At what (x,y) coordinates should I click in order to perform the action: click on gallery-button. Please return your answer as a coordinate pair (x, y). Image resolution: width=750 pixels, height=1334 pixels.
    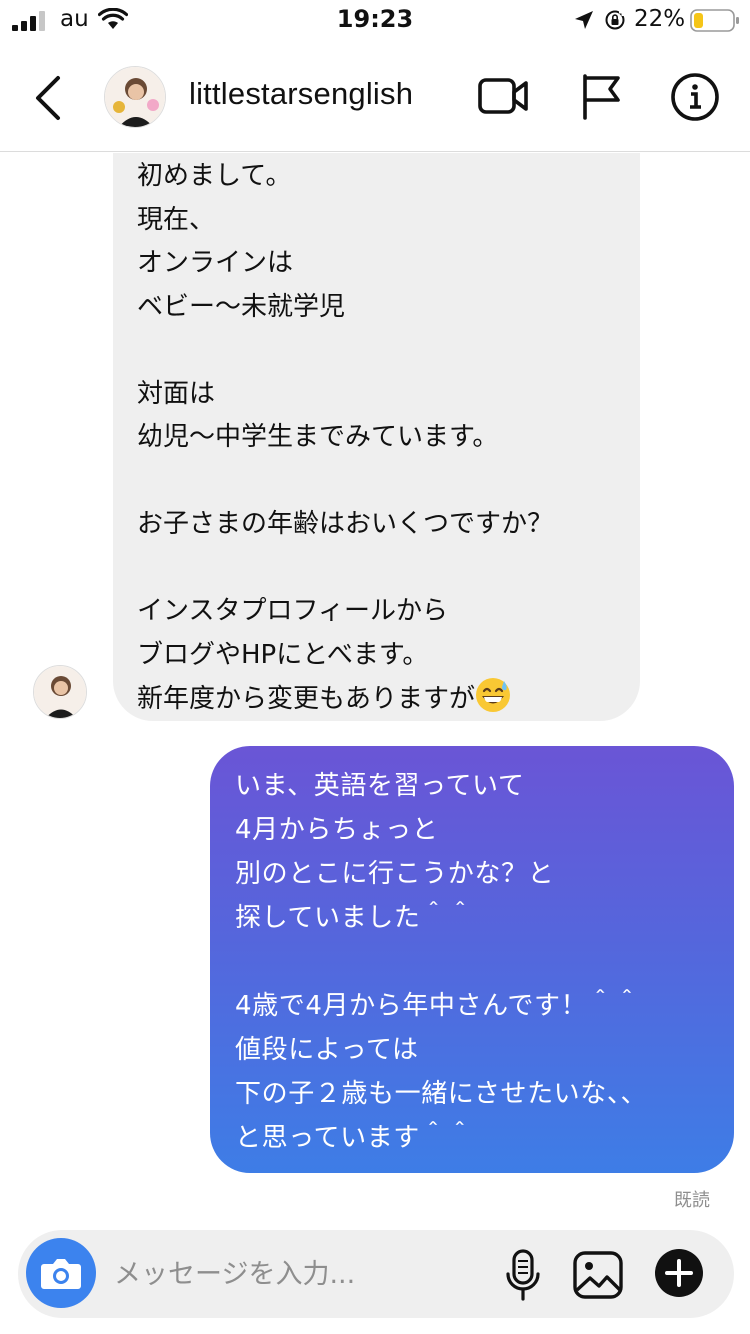
    Looking at the image, I should click on (598, 1275).